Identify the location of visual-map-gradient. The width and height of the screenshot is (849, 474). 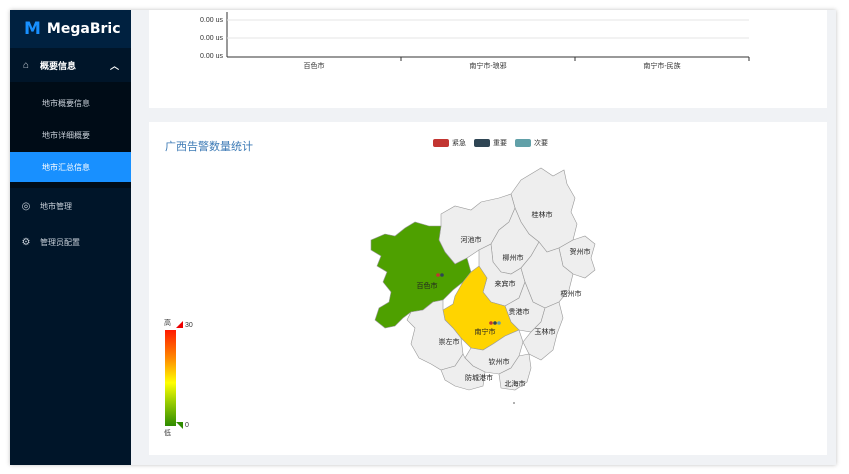
(170, 378).